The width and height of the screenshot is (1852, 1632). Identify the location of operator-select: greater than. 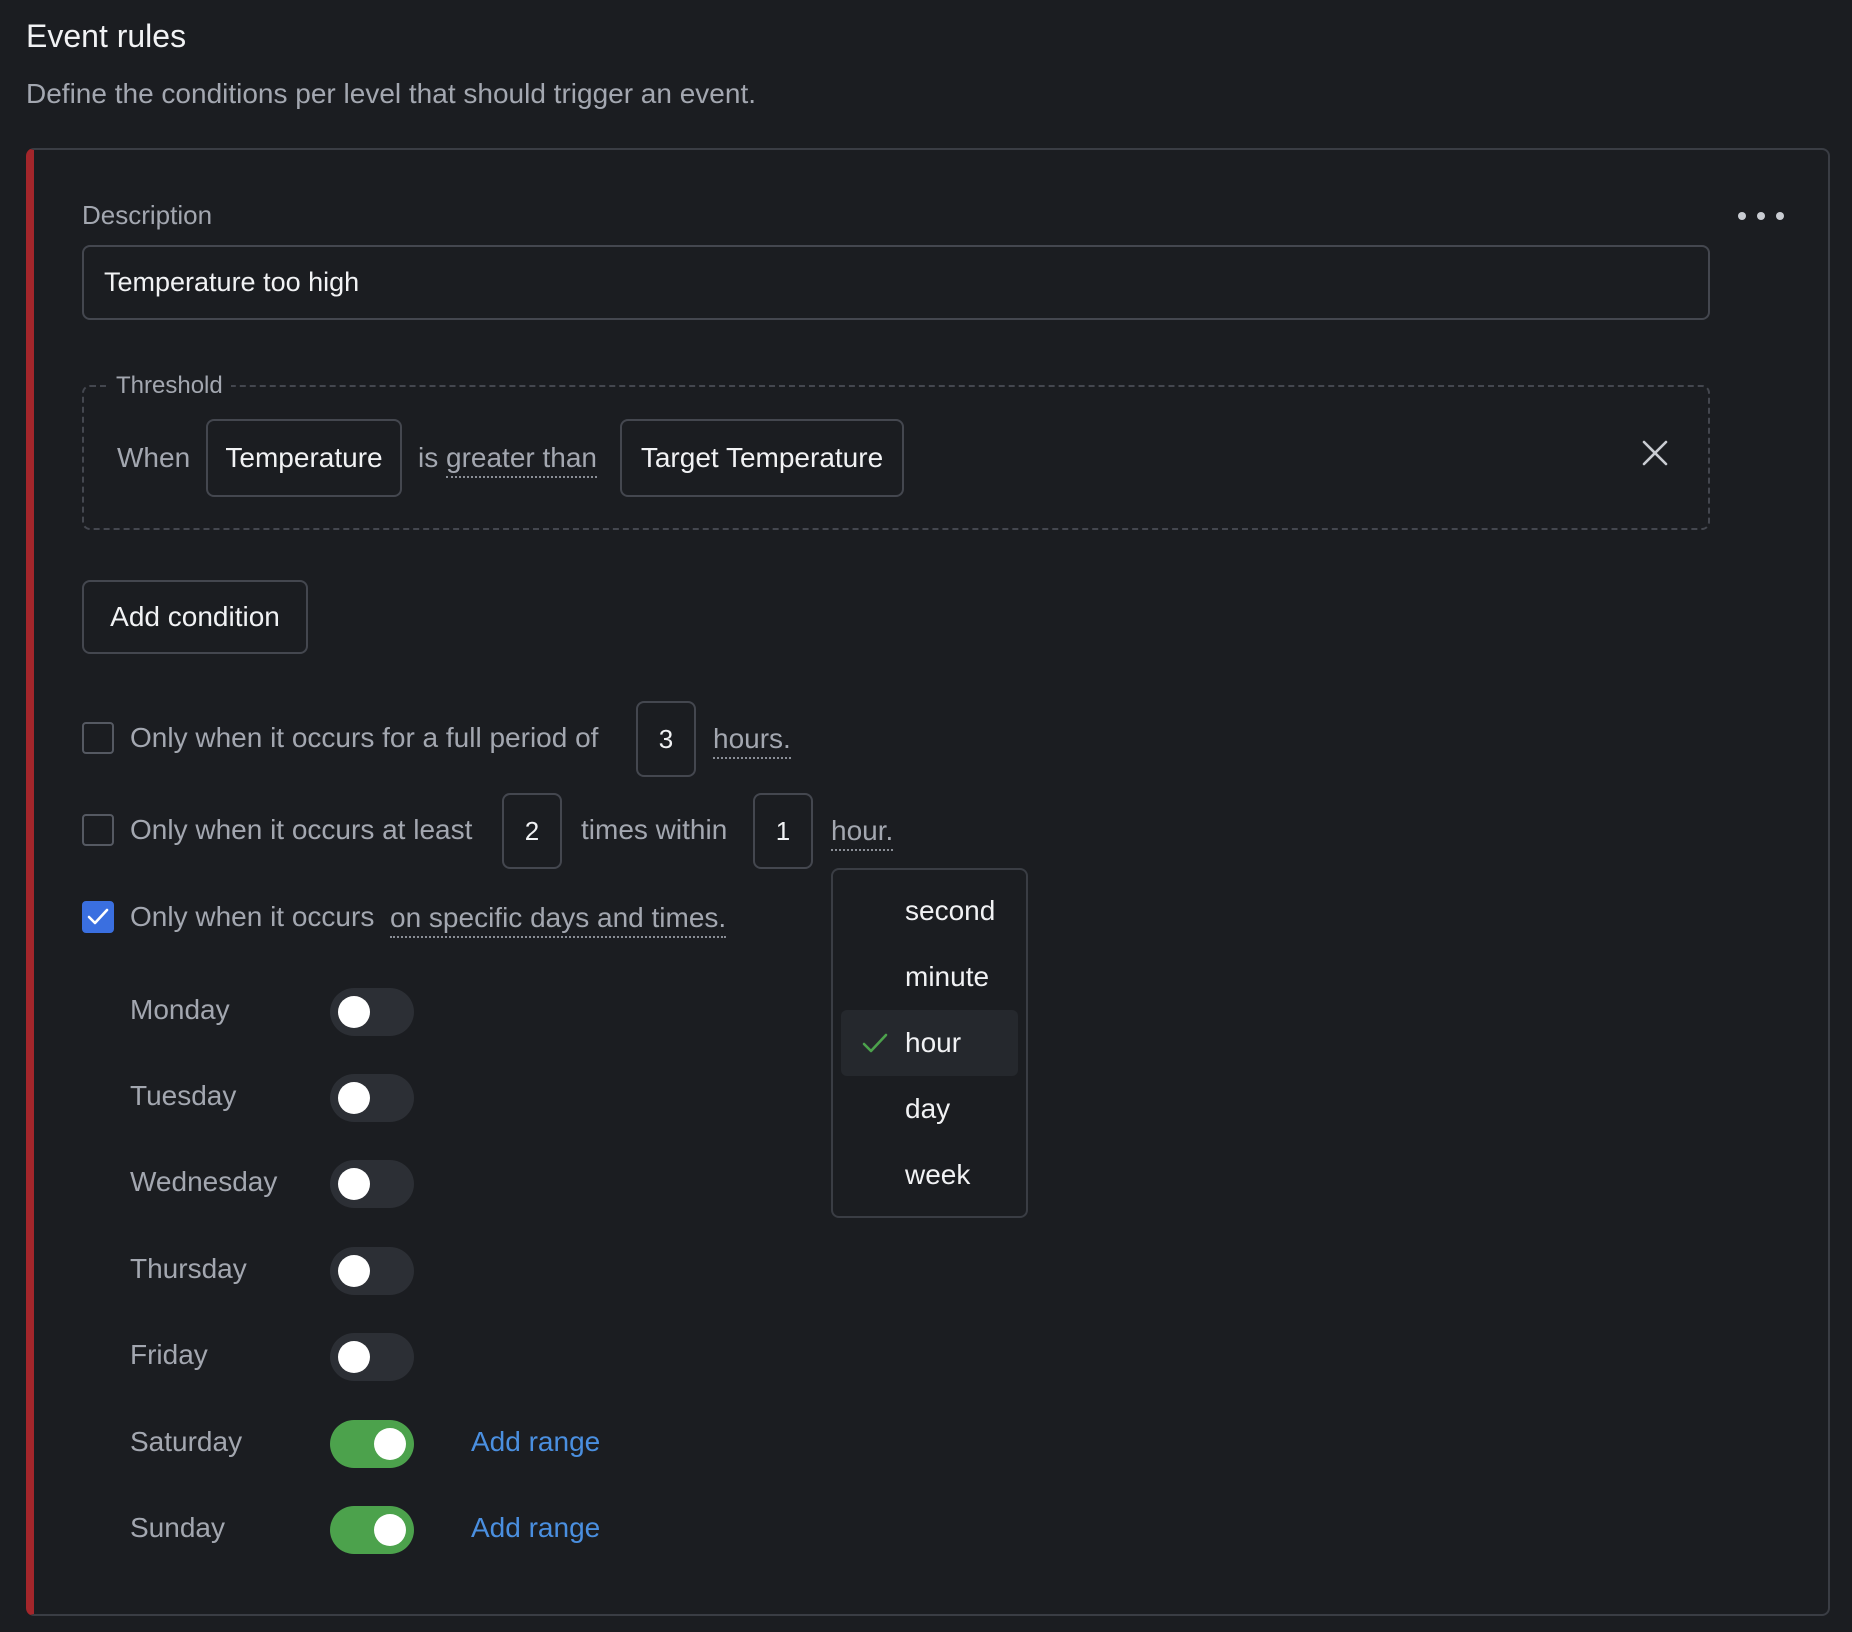
(521, 459).